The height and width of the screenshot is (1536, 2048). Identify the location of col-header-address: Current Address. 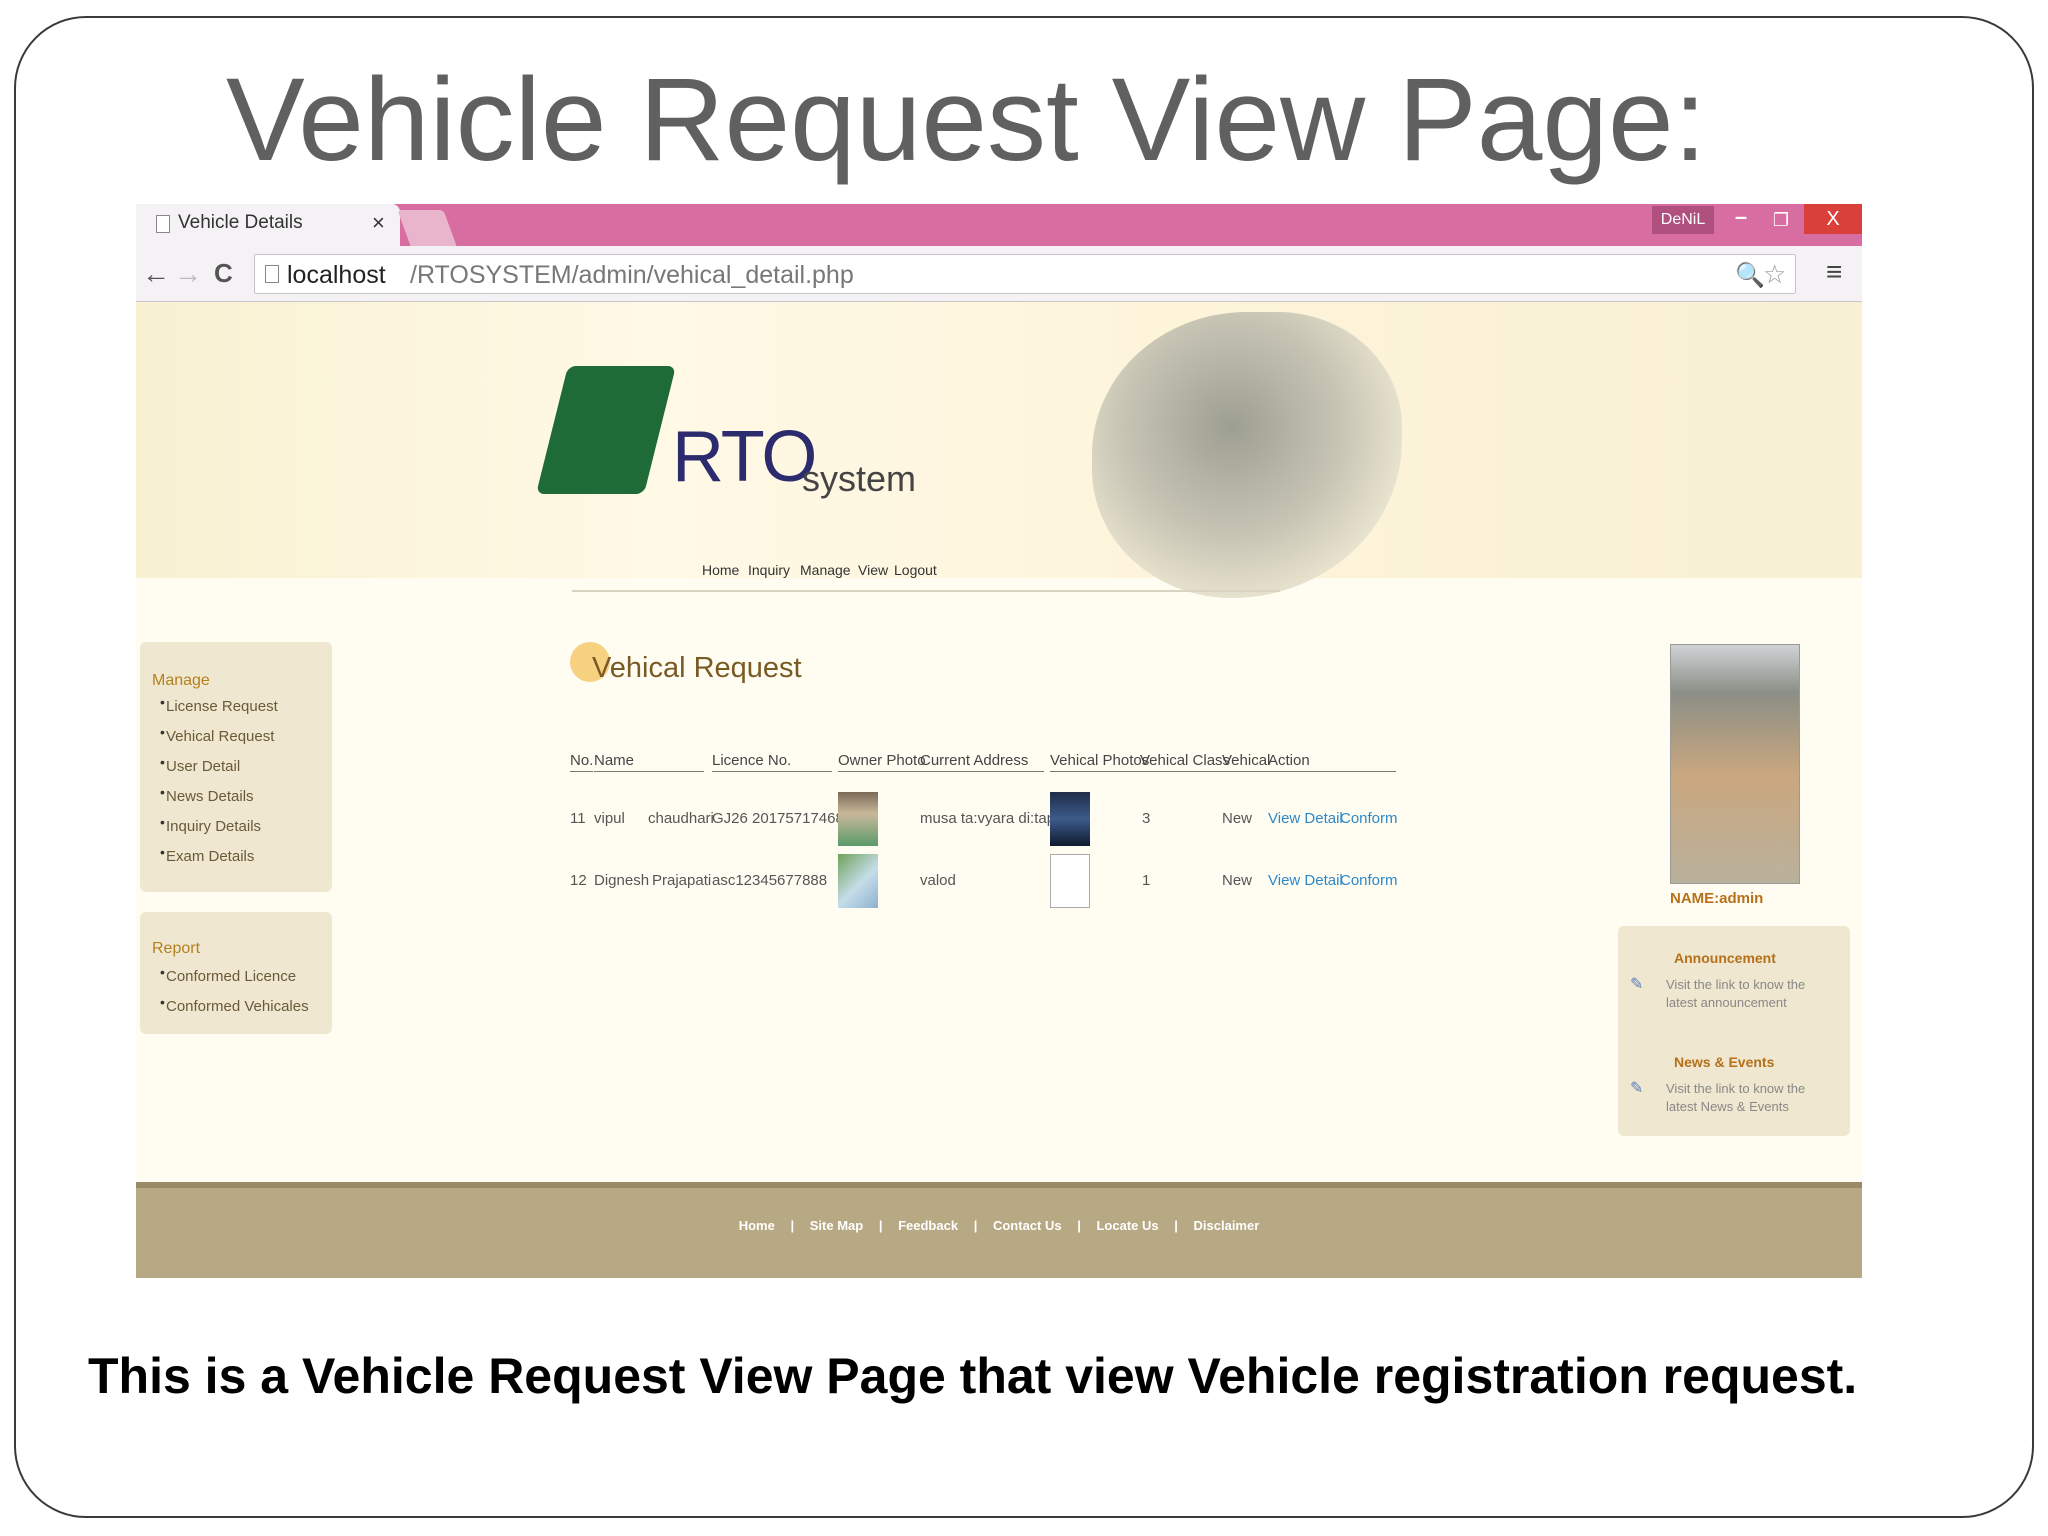
(982, 762).